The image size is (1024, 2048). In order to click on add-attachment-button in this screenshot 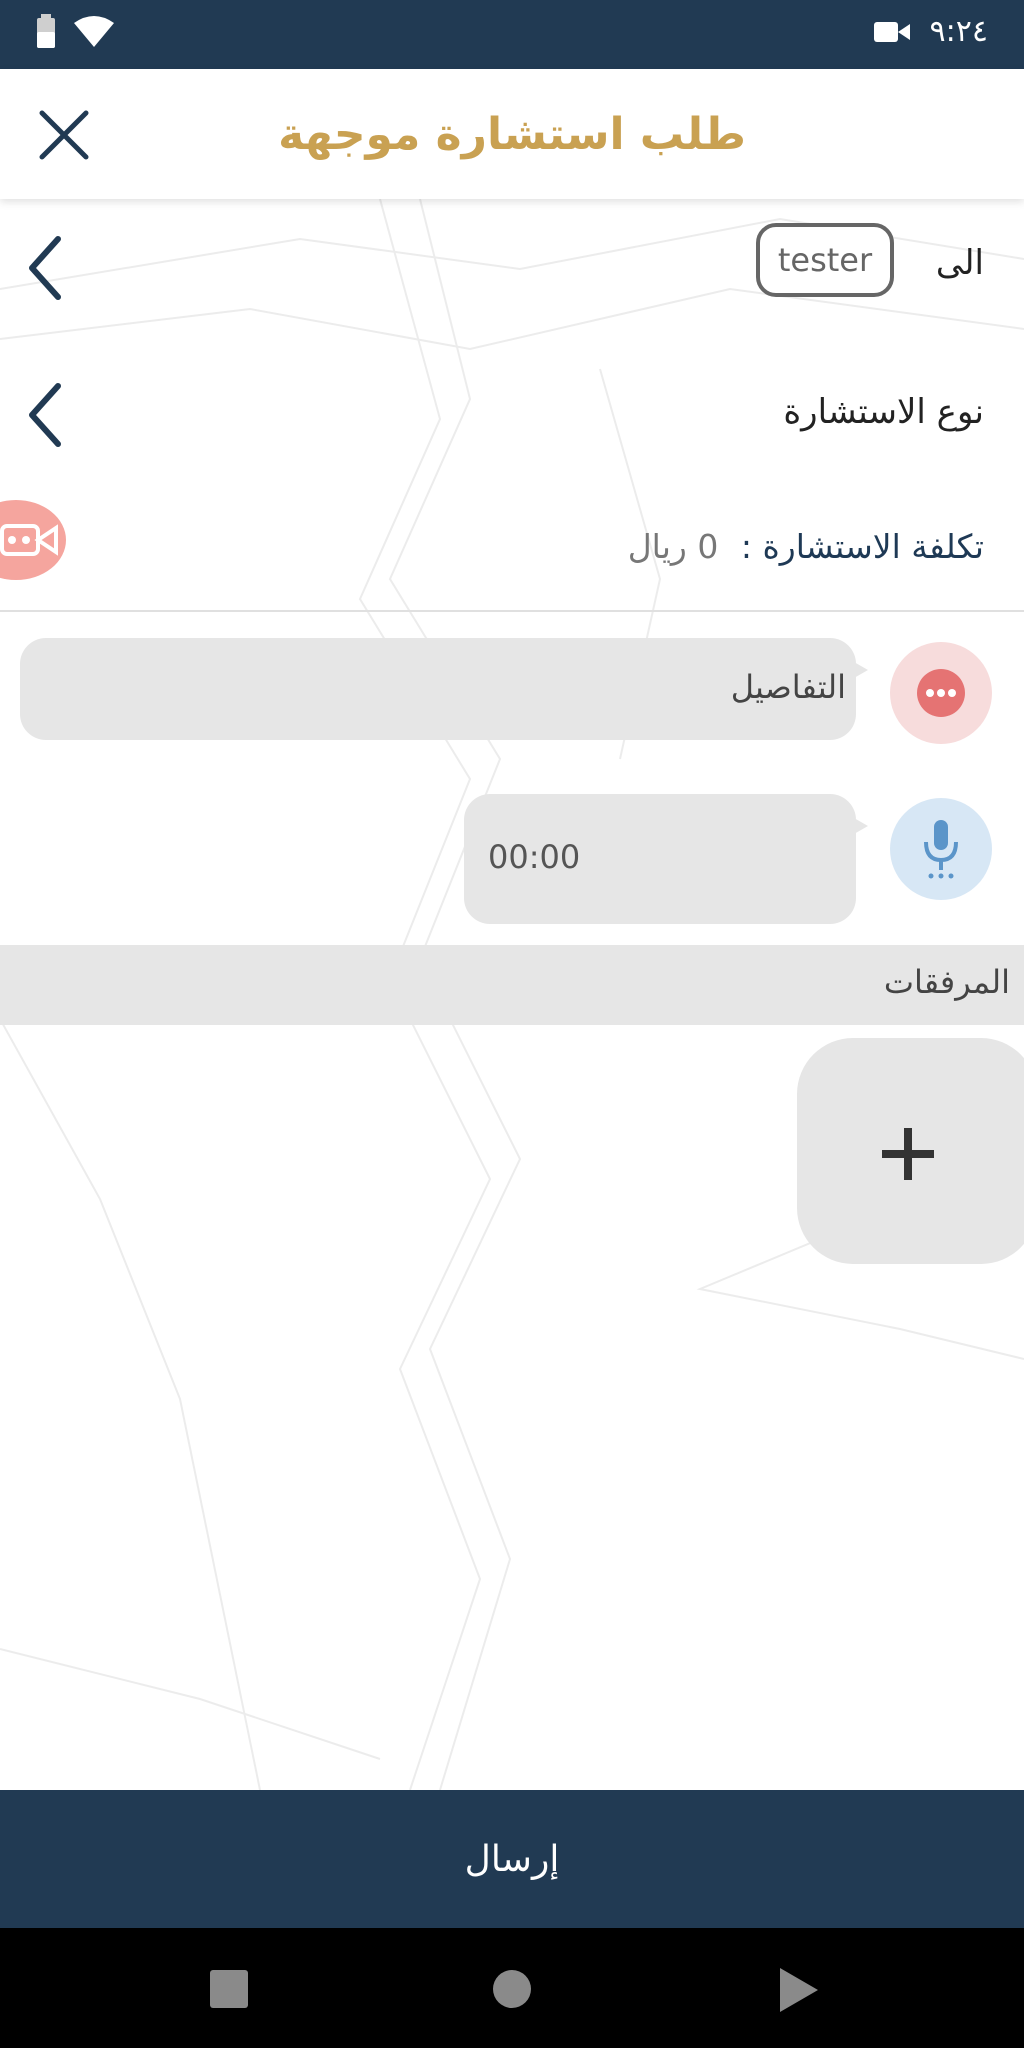, I will do `click(910, 1151)`.